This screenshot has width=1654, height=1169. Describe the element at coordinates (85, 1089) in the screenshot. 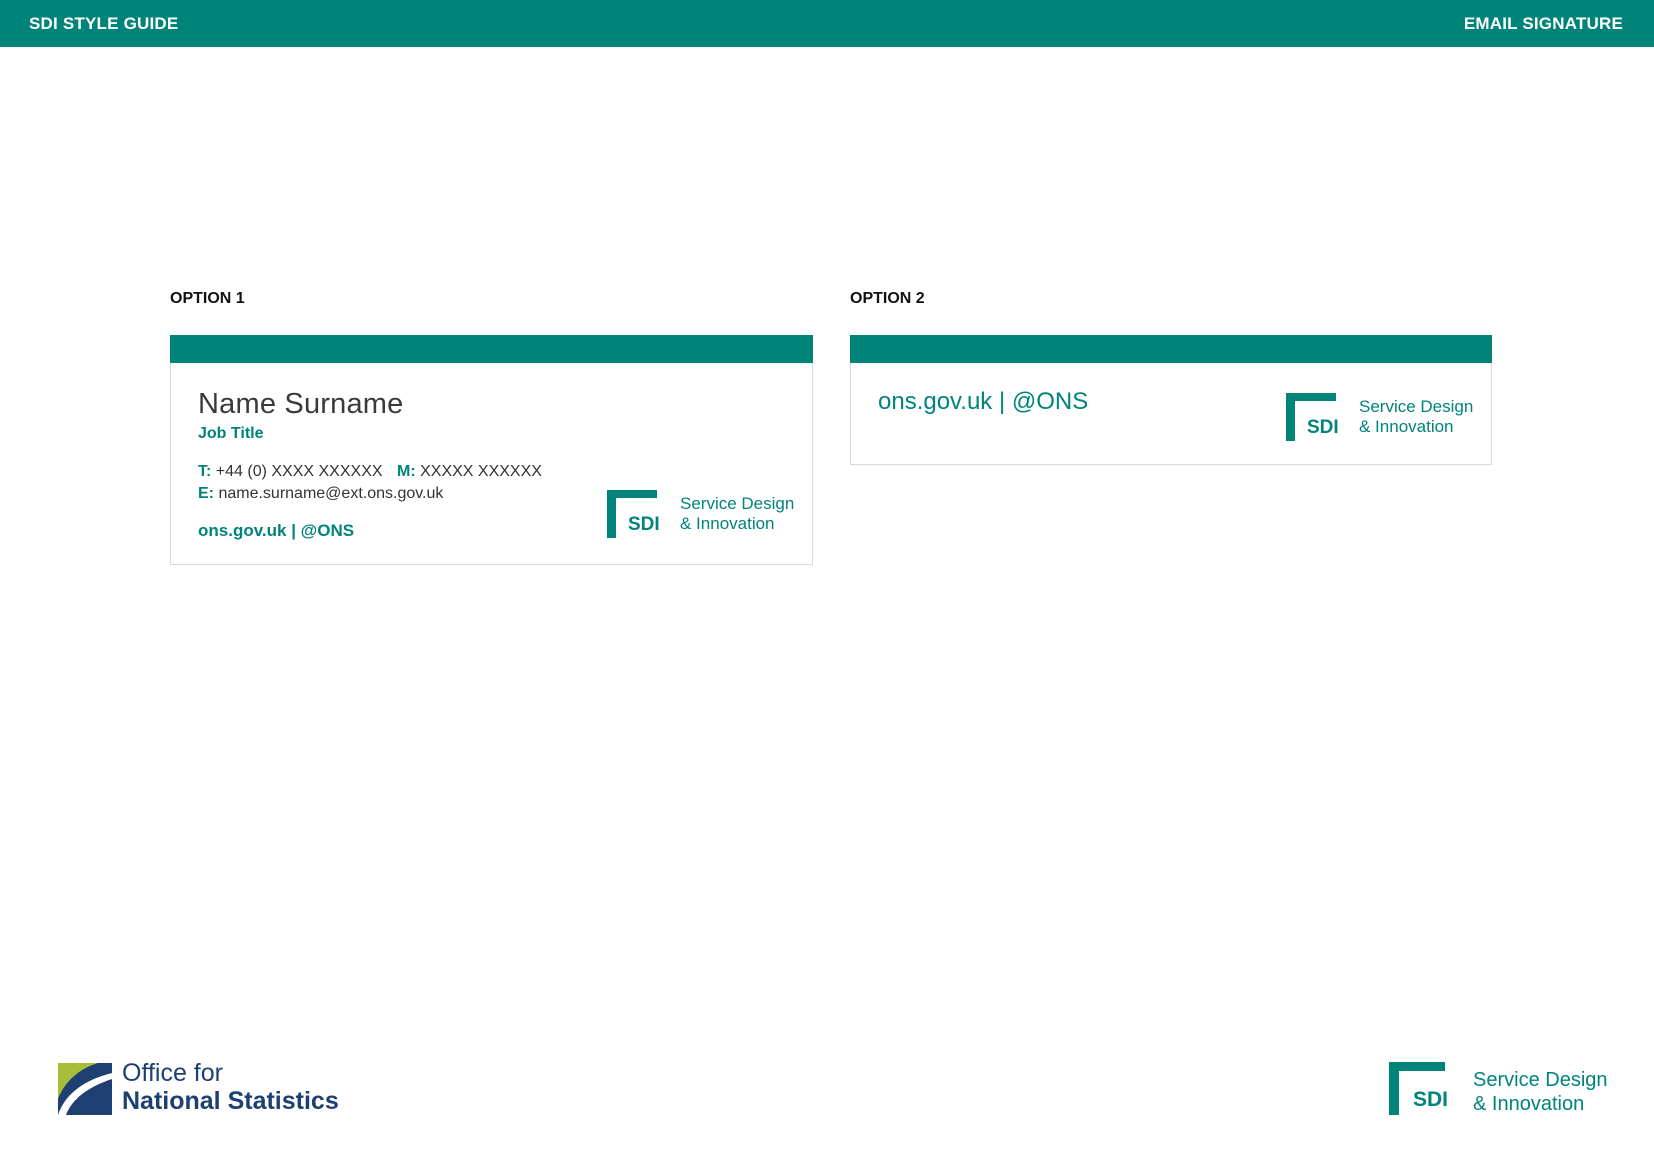

I see `ons-logo-mark-icon` at that location.